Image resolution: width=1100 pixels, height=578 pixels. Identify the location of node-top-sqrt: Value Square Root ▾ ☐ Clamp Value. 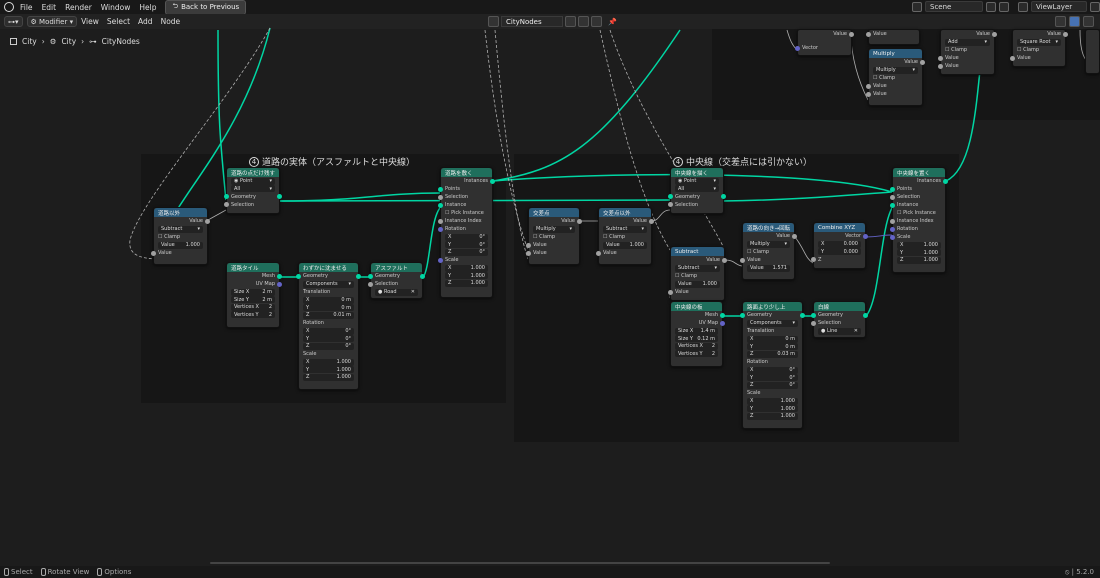
(1039, 48).